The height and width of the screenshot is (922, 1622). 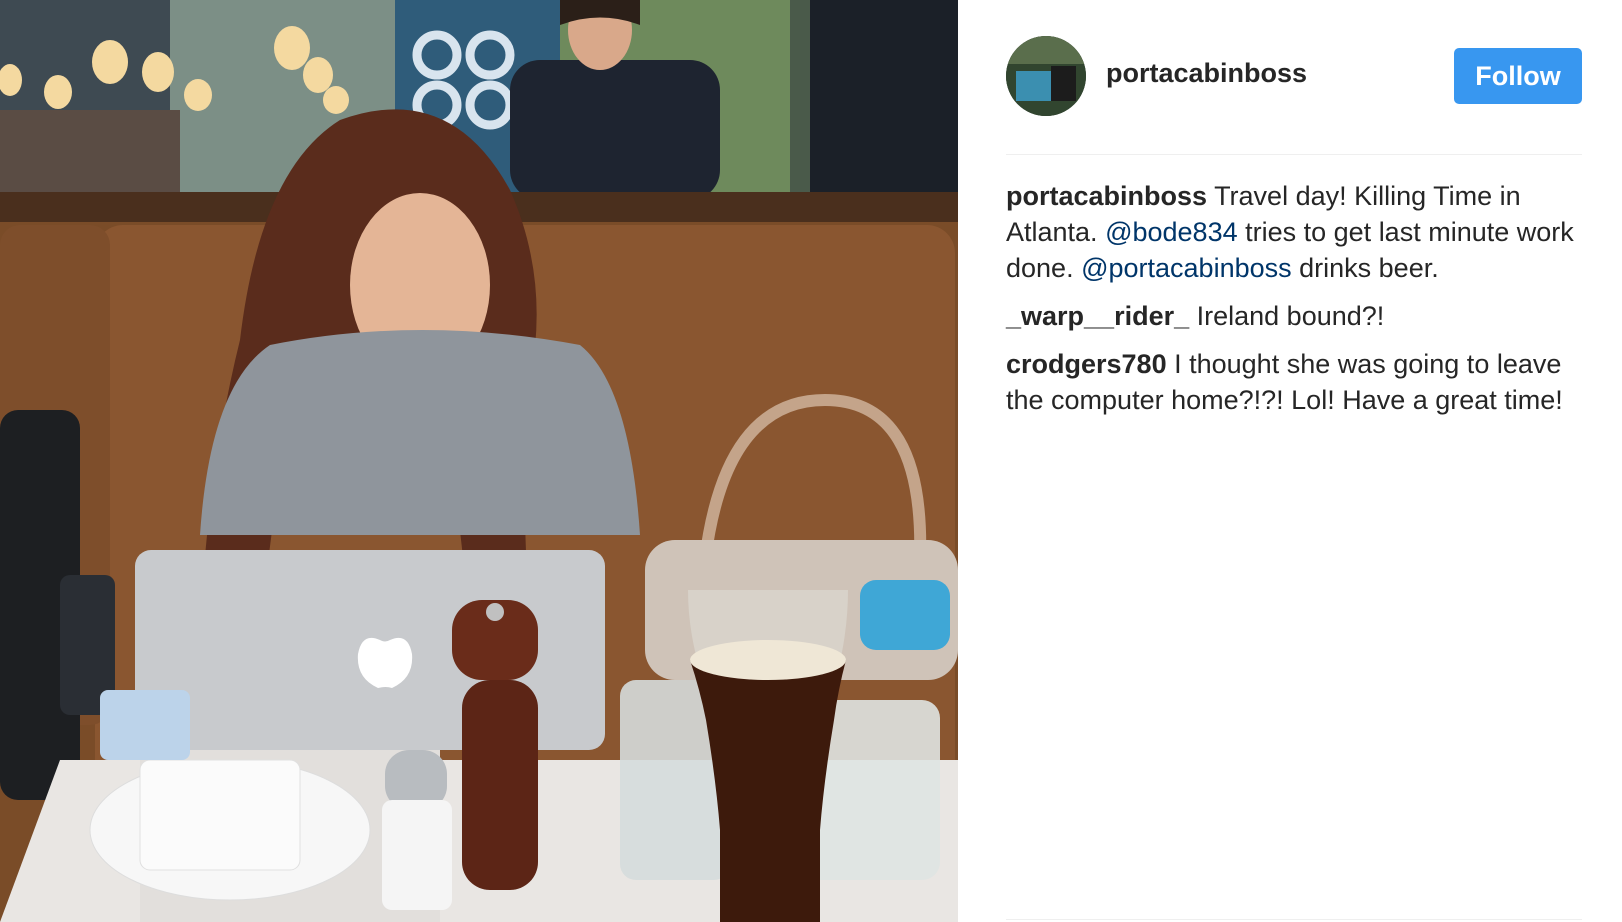 I want to click on footer-divider, so click(x=1294, y=919).